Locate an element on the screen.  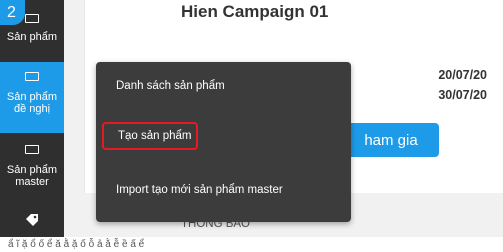
sidebar-item-san-pham-master: Sản phẩm master is located at coordinates (32, 168).